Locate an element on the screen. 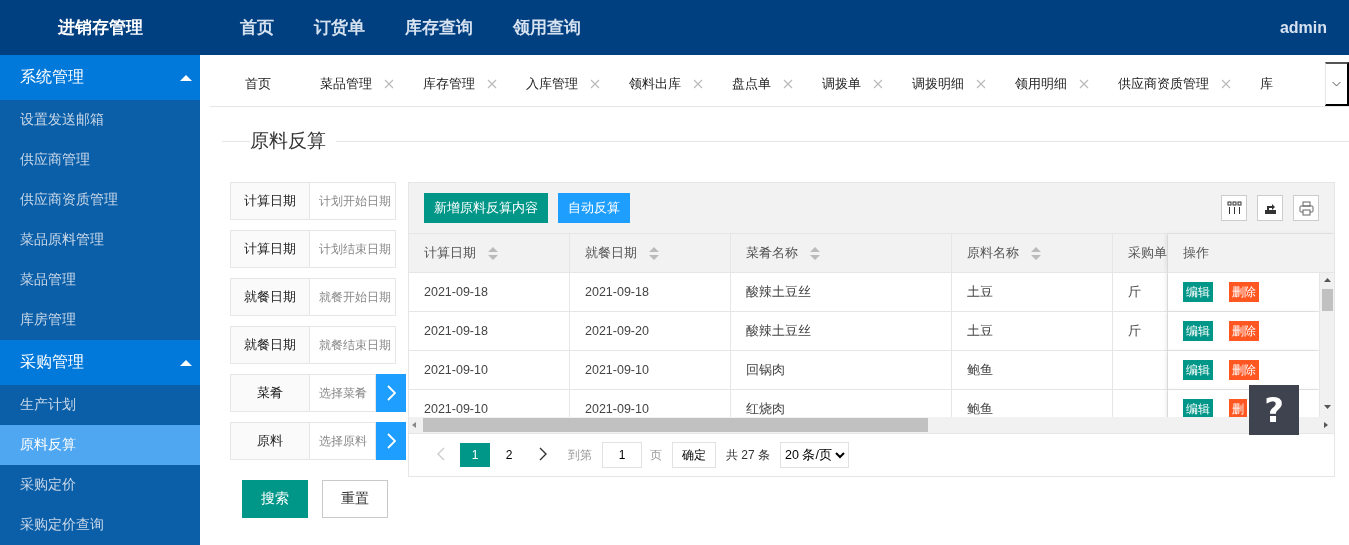 This screenshot has height=545, width=1349. nav-link: 首页 is located at coordinates (257, 27).